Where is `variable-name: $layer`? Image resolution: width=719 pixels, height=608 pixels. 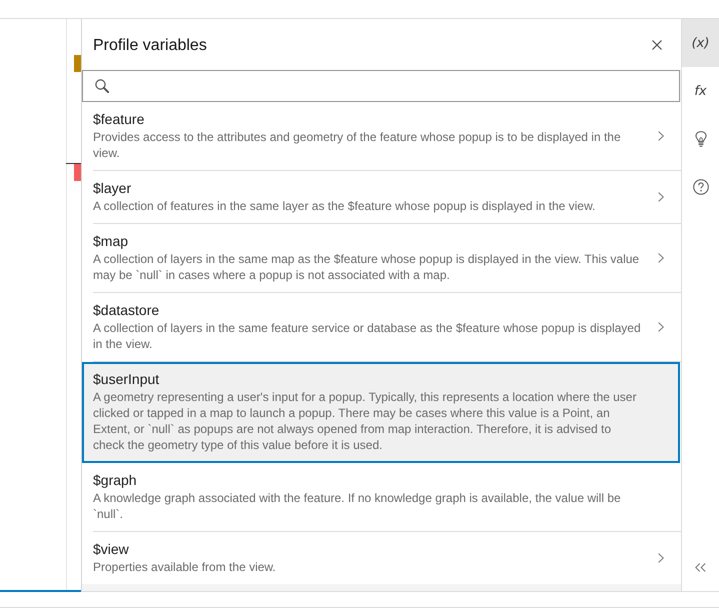 variable-name: $layer is located at coordinates (112, 188).